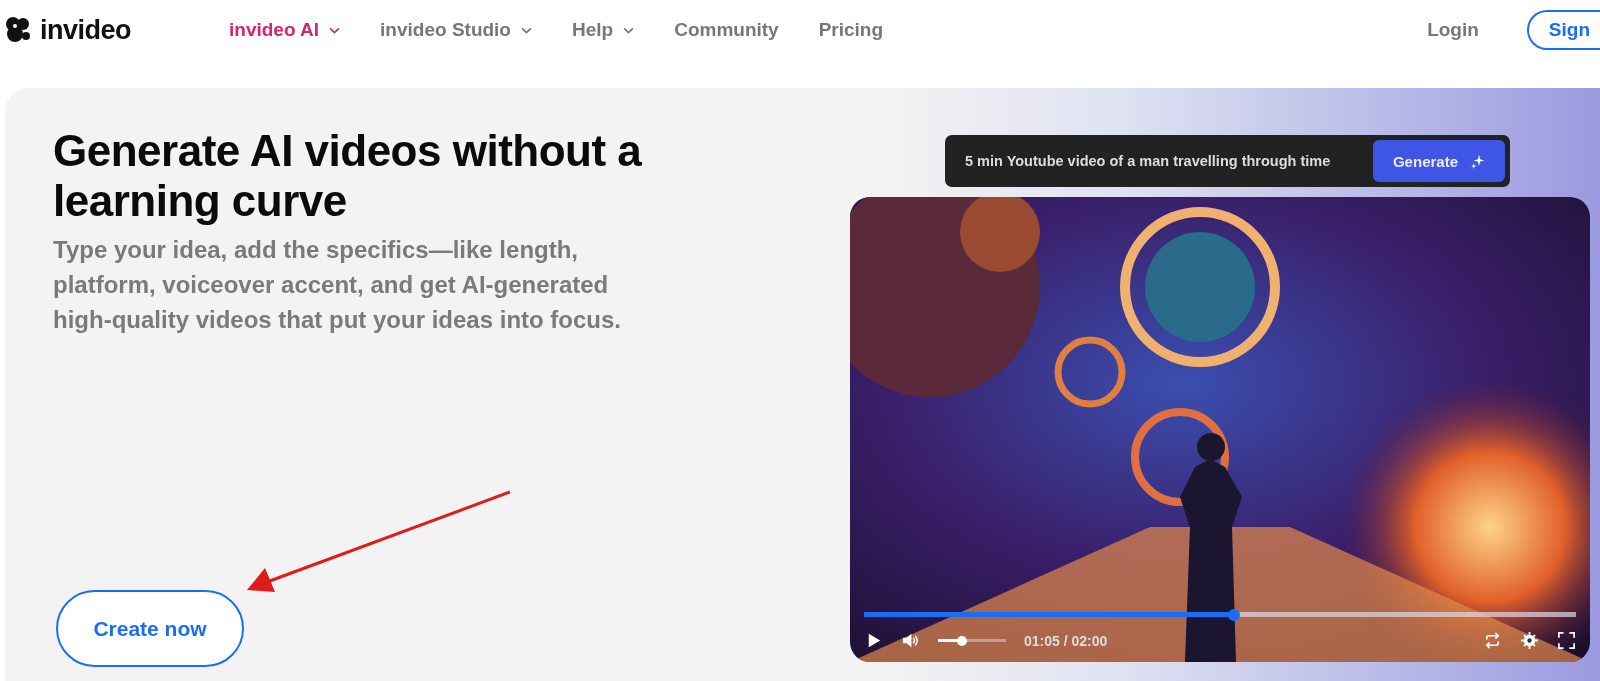 This screenshot has width=1600, height=681. Describe the element at coordinates (285, 30) in the screenshot. I see `nav-item: invideo AI` at that location.